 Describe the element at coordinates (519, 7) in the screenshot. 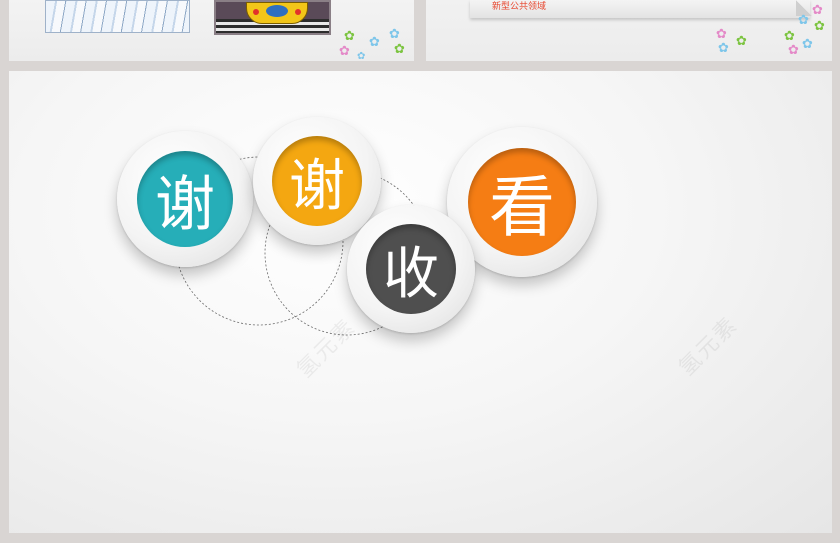

I see `note-text: 新型公共领域` at that location.